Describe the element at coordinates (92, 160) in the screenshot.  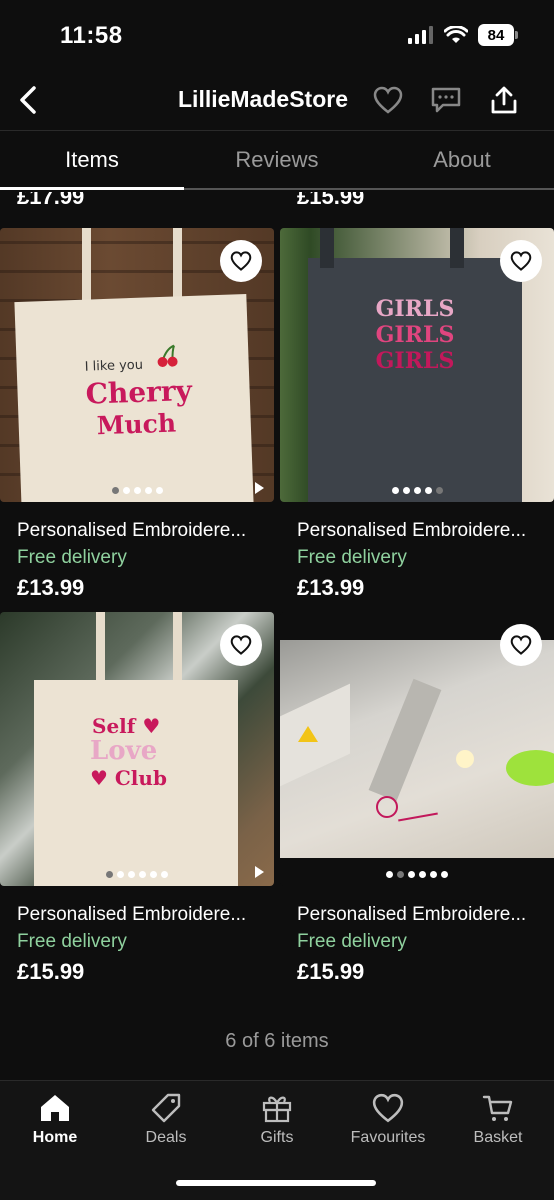
I see `tab-items: Items` at that location.